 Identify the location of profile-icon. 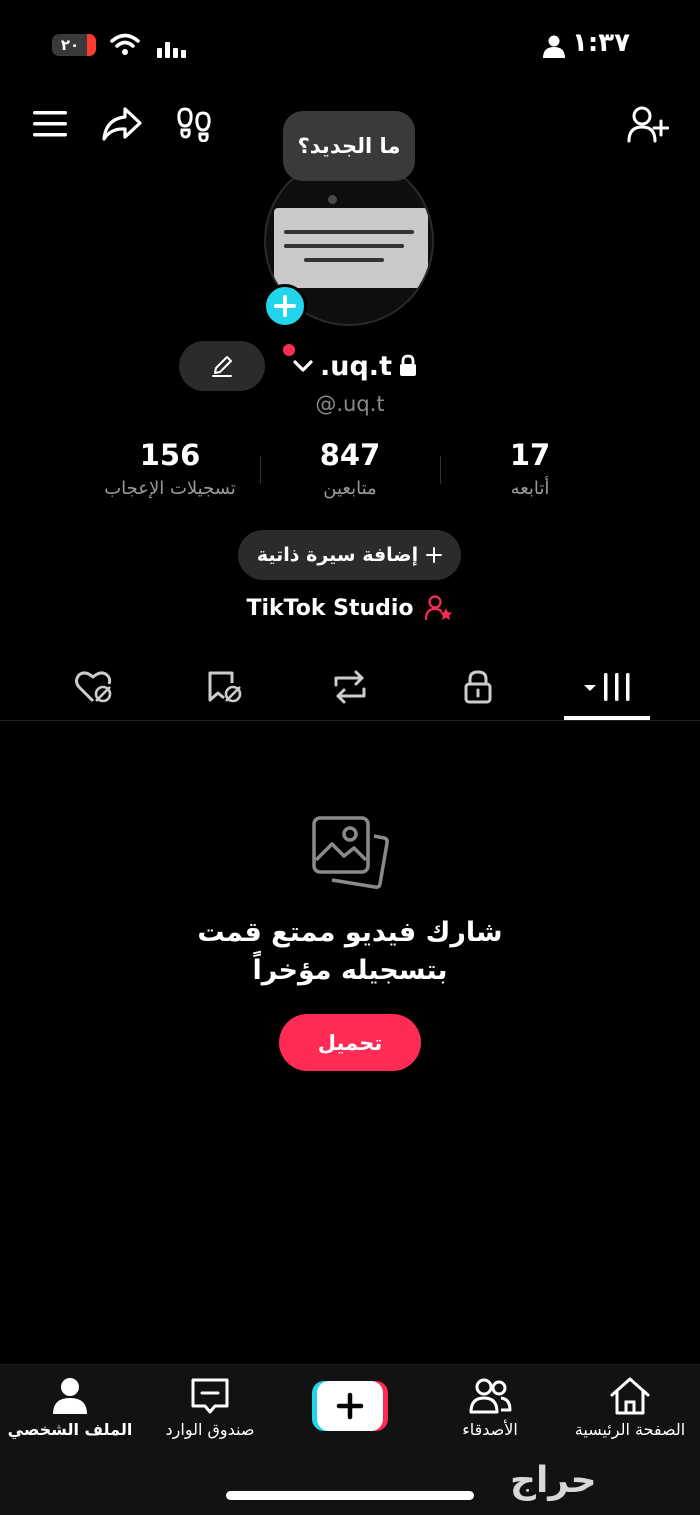
(70, 1396).